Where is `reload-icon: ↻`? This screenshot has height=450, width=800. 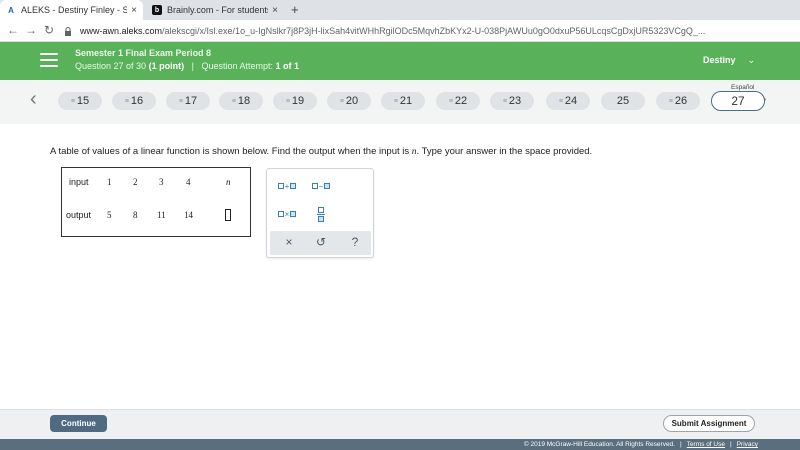 reload-icon: ↻ is located at coordinates (49, 30).